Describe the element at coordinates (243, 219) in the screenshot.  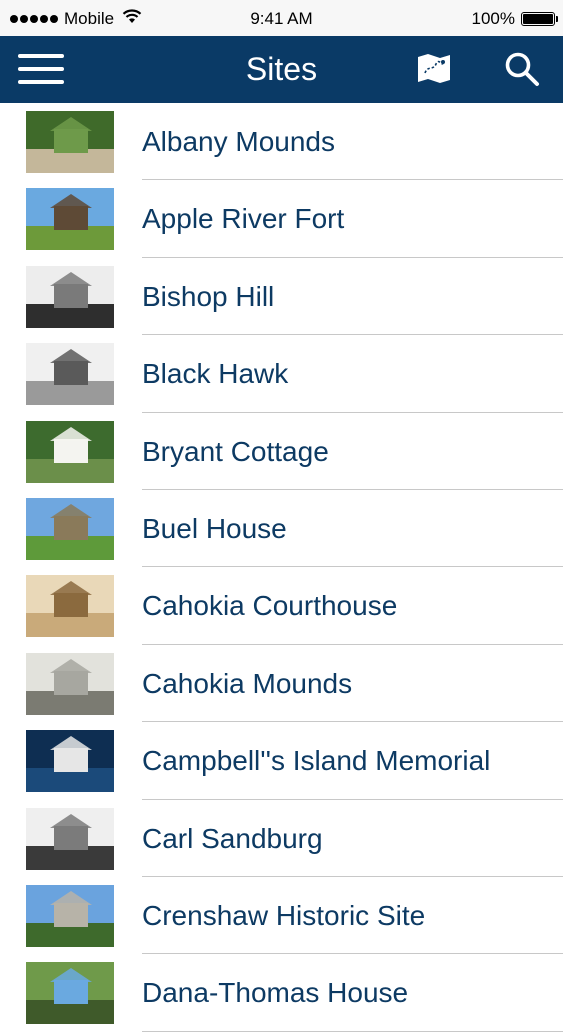
I see `site-name: Apple River Fort` at that location.